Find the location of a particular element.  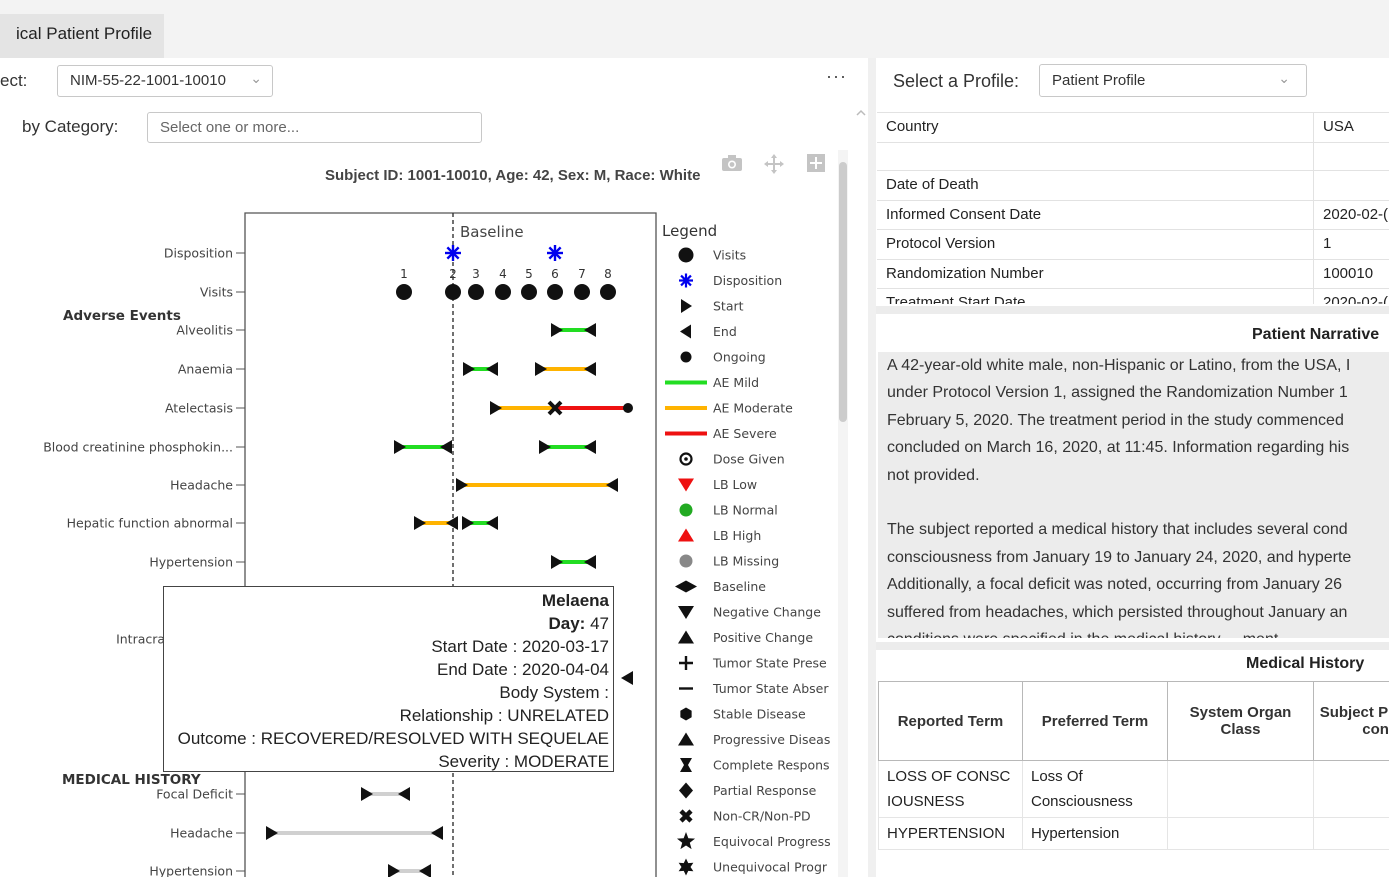

mh-cell: HYPERTENSION is located at coordinates (950, 833).